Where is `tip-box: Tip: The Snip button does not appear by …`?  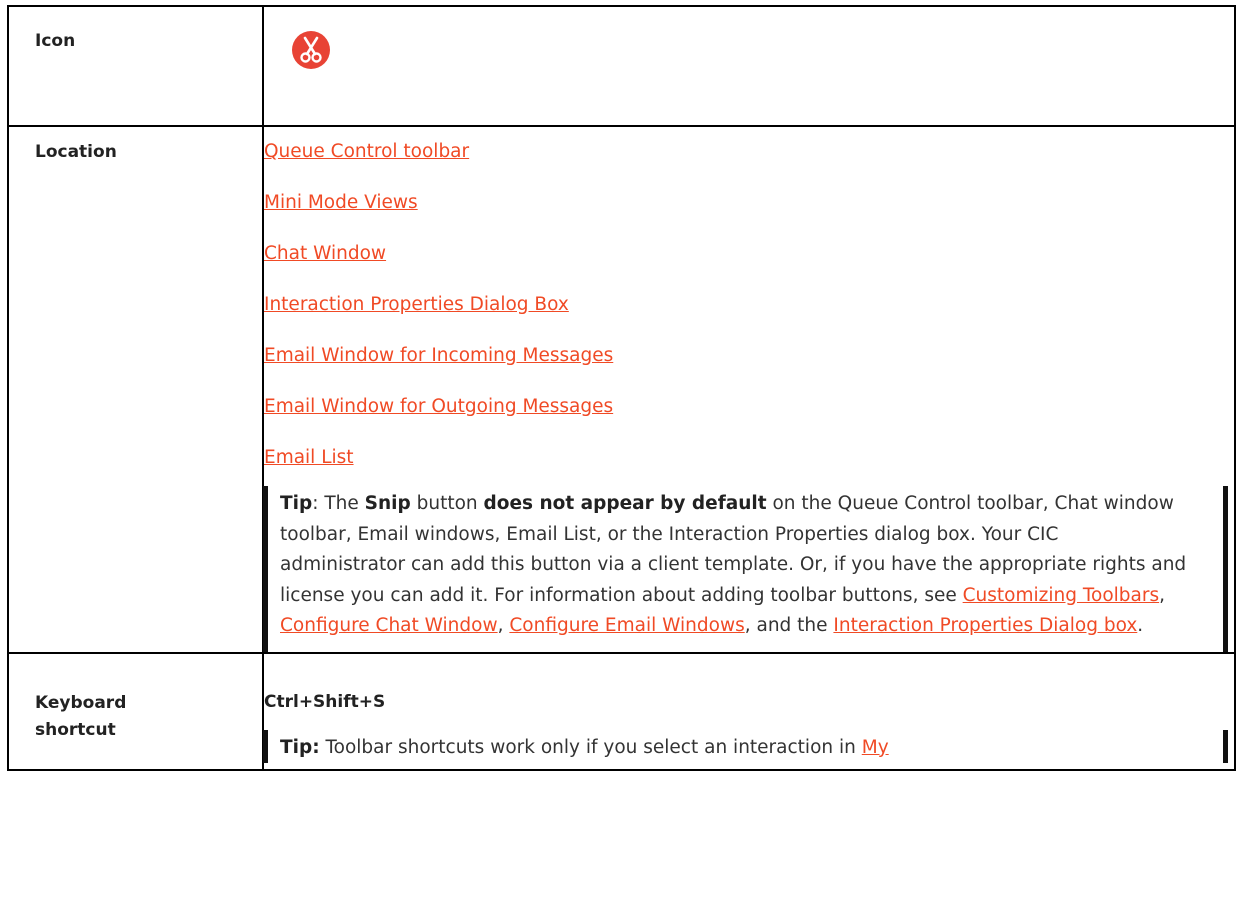
tip-box: Tip: The Snip button does not appear by … is located at coordinates (745, 569).